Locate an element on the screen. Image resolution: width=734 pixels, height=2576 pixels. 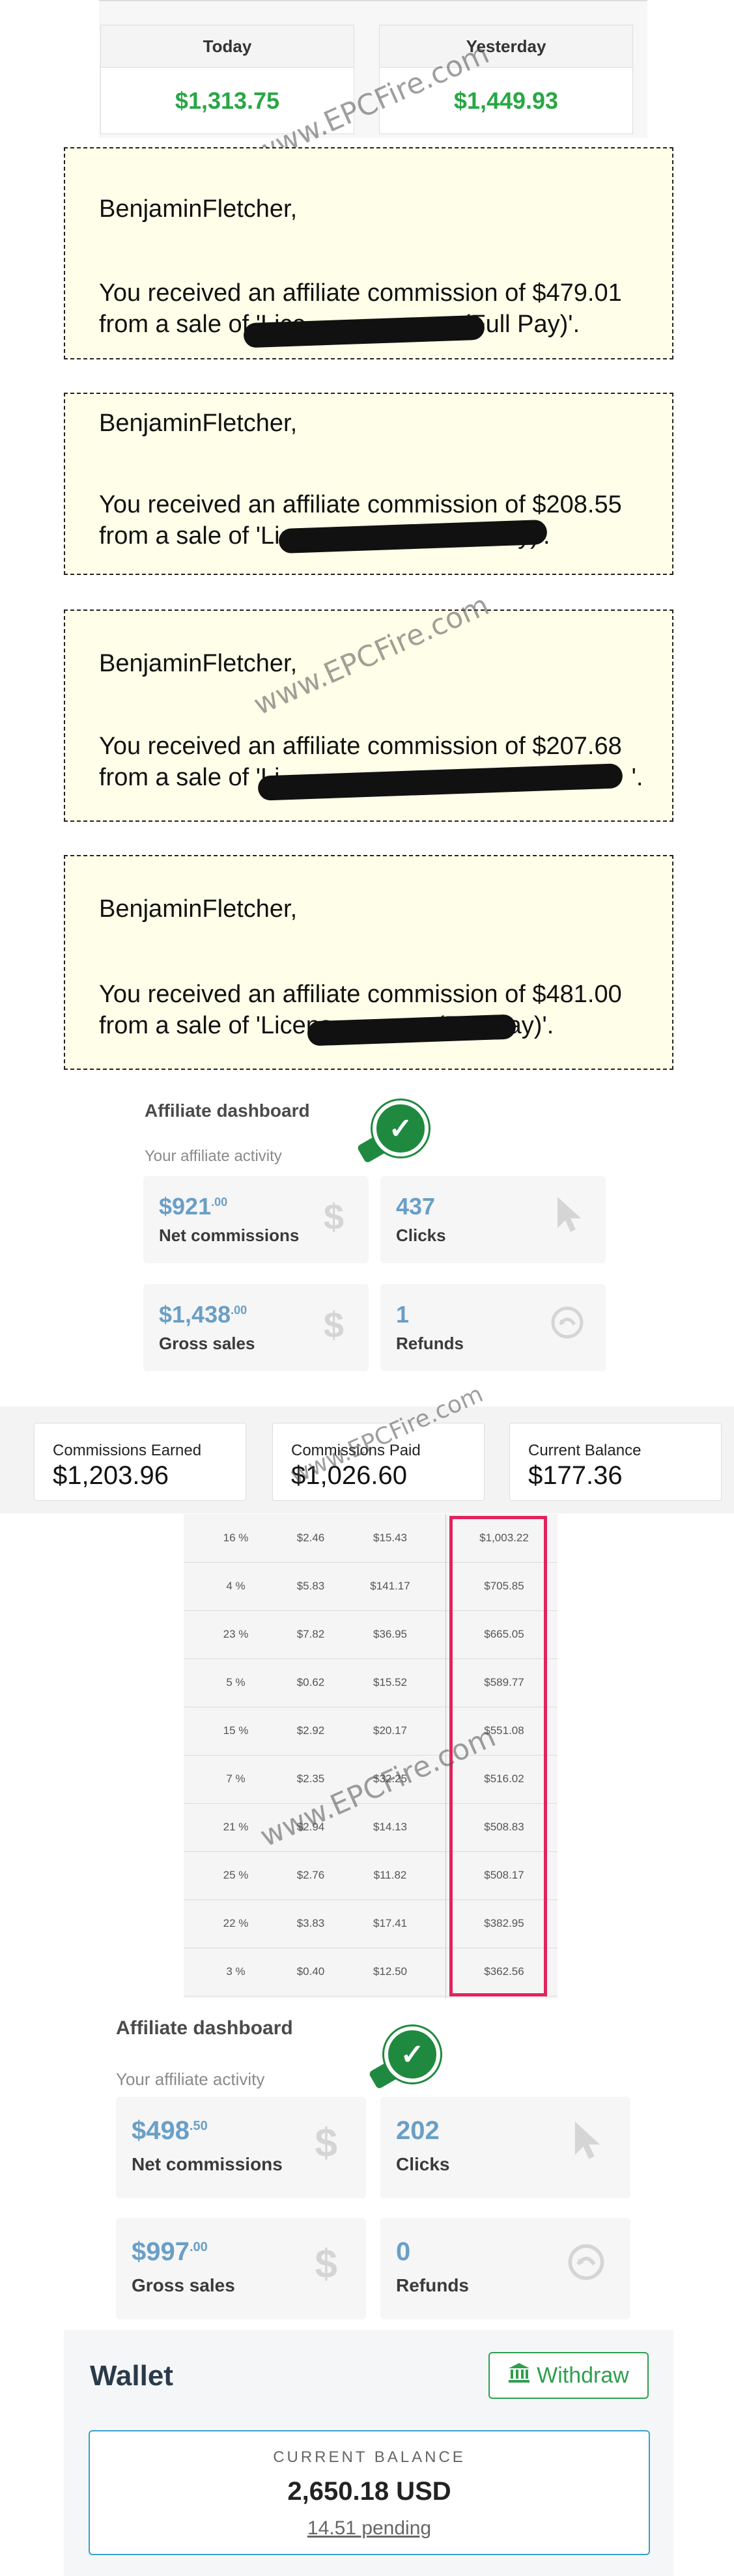
bank-icon is located at coordinates (519, 2375).